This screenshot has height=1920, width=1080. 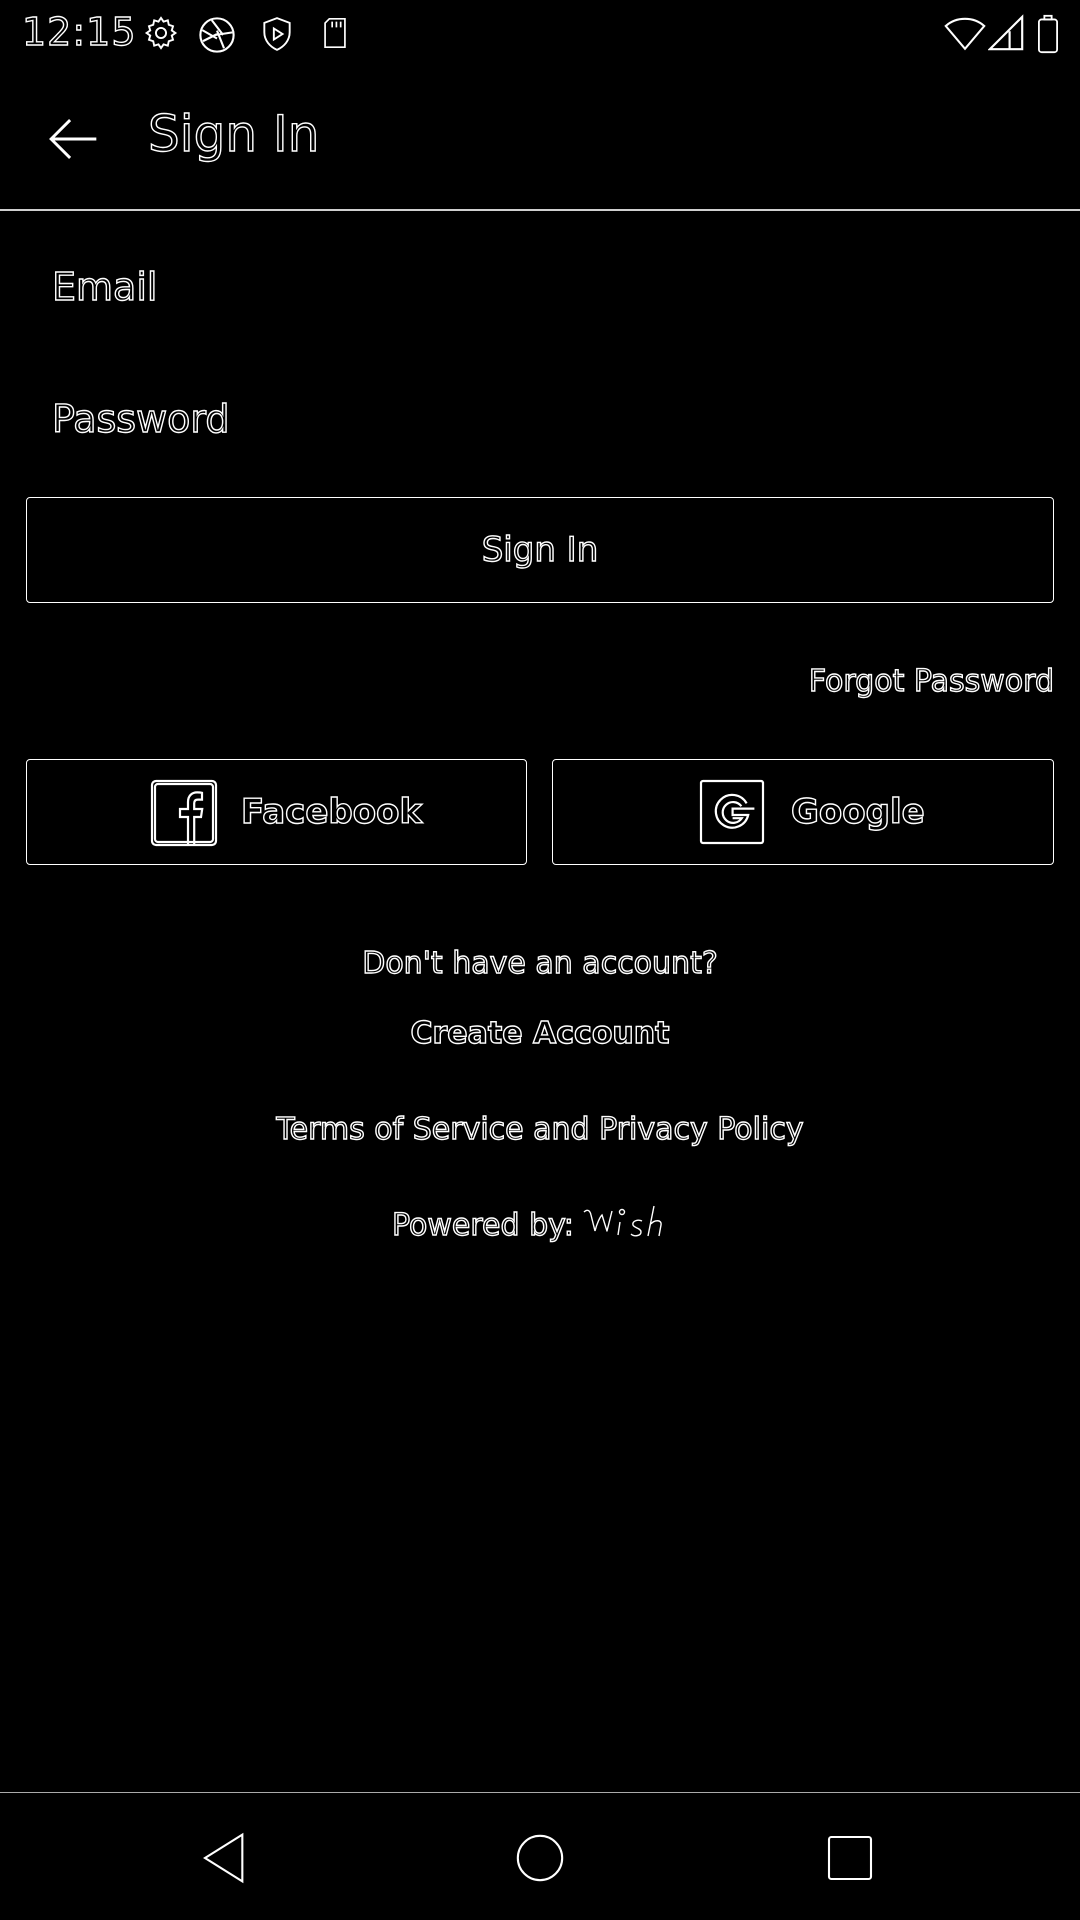 I want to click on cell-signal-icon, so click(x=1006, y=32).